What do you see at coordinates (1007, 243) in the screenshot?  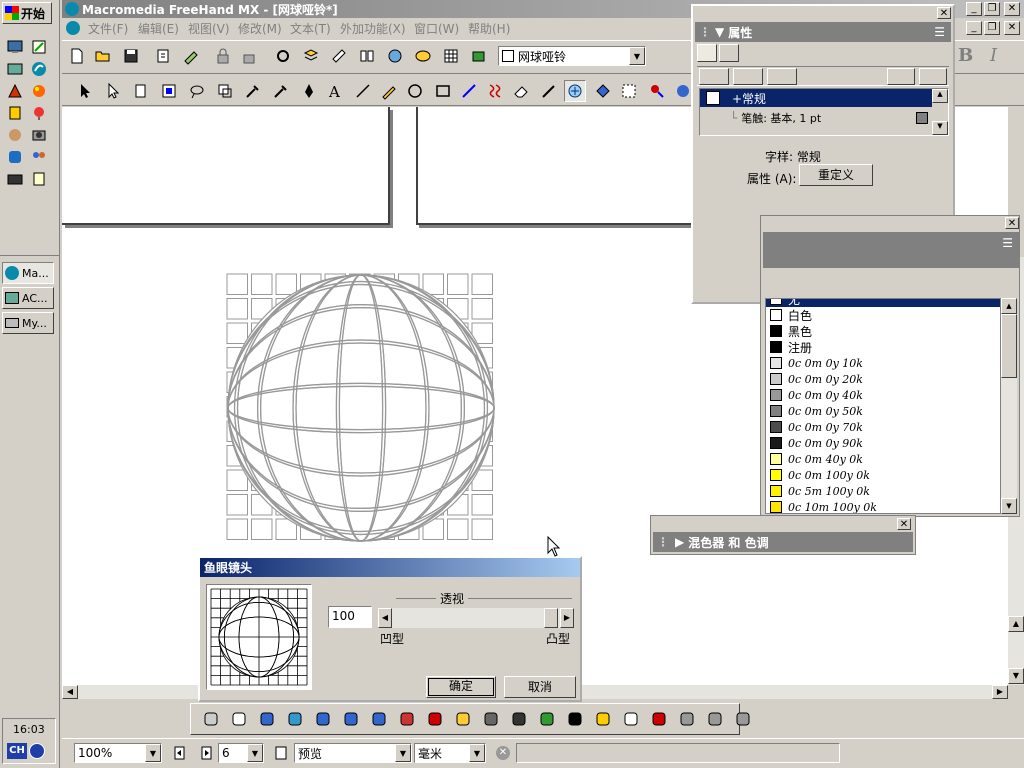 I see `swatches-menu-icon: ☰` at bounding box center [1007, 243].